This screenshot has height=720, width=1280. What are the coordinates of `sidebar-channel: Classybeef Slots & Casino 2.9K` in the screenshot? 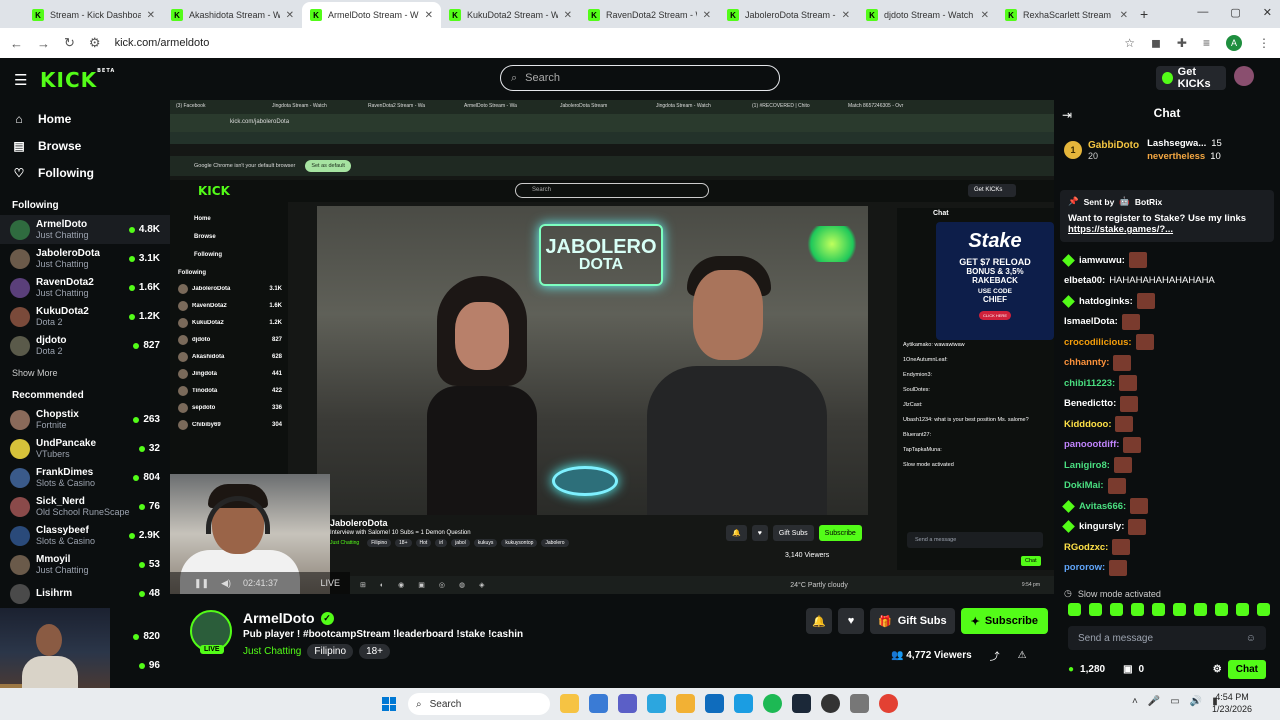 It's located at (85, 535).